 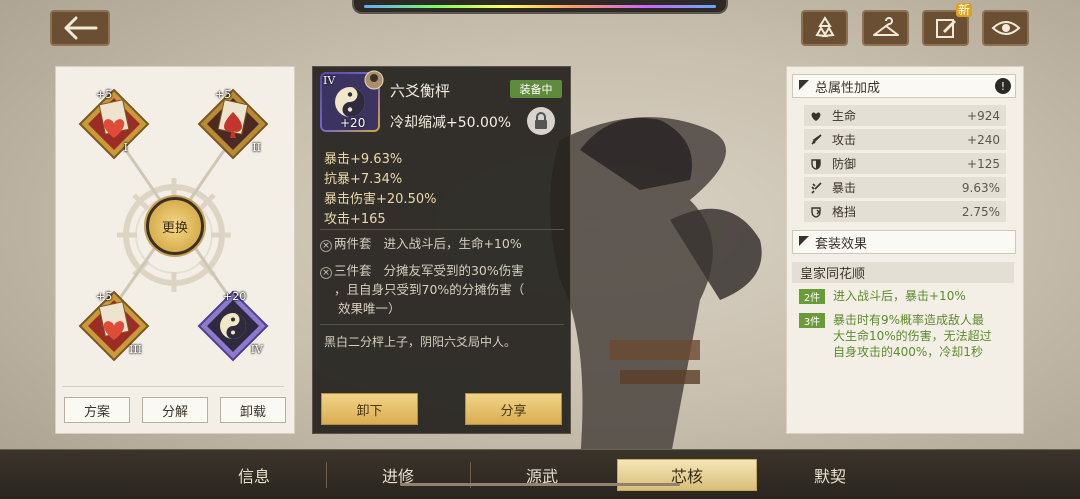 I want to click on set-tier: 两件套, so click(x=353, y=243).